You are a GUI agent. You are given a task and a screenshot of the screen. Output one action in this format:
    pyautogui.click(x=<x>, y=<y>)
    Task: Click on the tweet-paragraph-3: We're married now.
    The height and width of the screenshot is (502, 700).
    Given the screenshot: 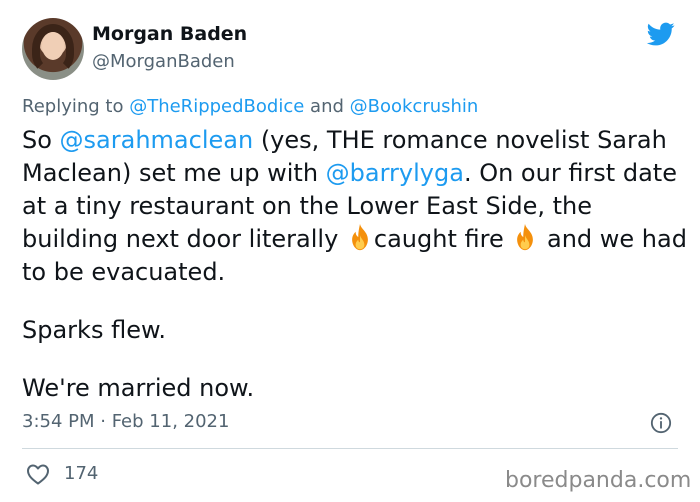 What is the action you would take?
    pyautogui.click(x=138, y=388)
    